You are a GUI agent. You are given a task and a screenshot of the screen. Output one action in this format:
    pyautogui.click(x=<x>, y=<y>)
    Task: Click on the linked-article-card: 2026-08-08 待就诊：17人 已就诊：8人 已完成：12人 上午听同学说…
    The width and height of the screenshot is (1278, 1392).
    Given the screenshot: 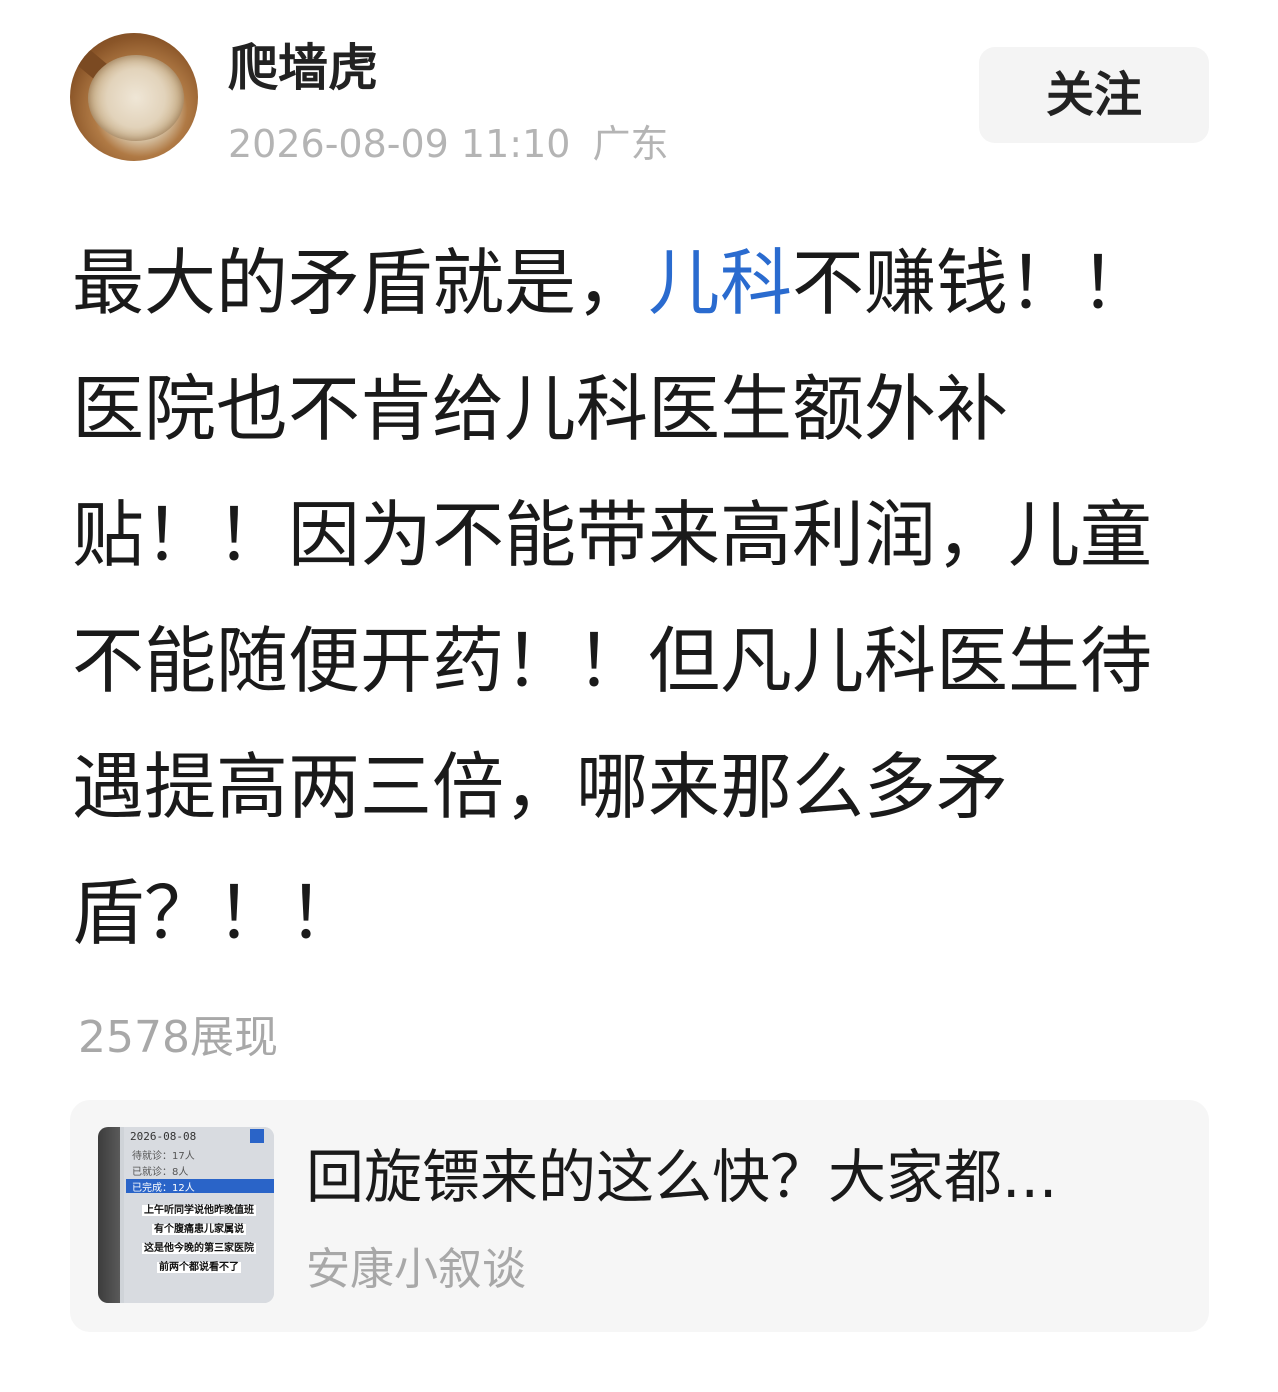 What is the action you would take?
    pyautogui.click(x=639, y=1216)
    